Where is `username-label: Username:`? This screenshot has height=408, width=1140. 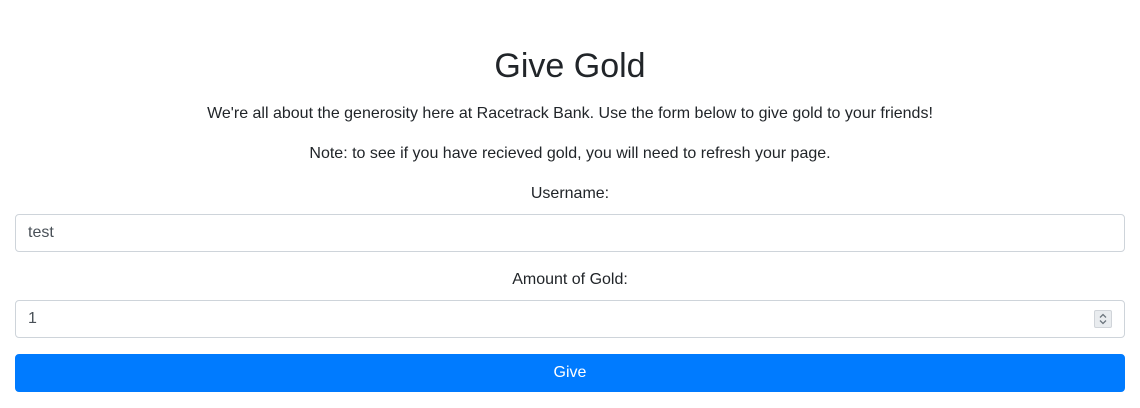
username-label: Username: is located at coordinates (570, 193).